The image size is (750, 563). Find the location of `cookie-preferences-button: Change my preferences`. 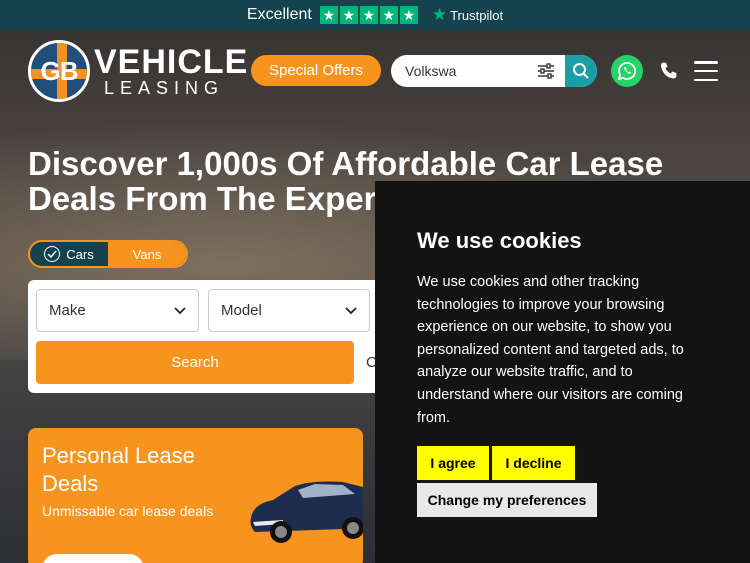

cookie-preferences-button: Change my preferences is located at coordinates (507, 500).